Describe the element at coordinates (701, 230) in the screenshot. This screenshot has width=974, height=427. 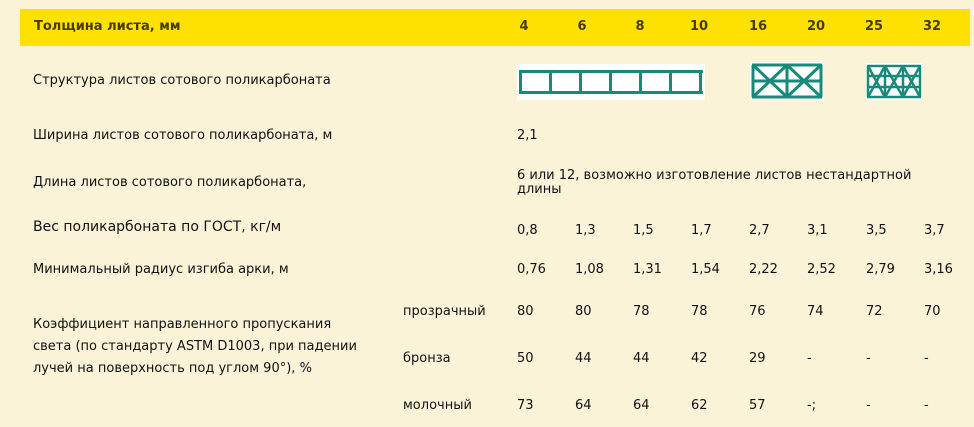
I see `weight-value: 1,7` at that location.